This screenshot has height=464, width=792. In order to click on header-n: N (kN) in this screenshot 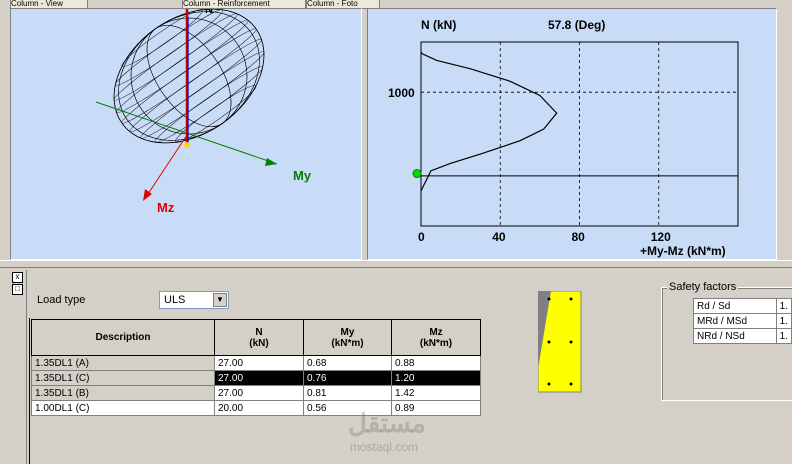, I will do `click(259, 337)`.